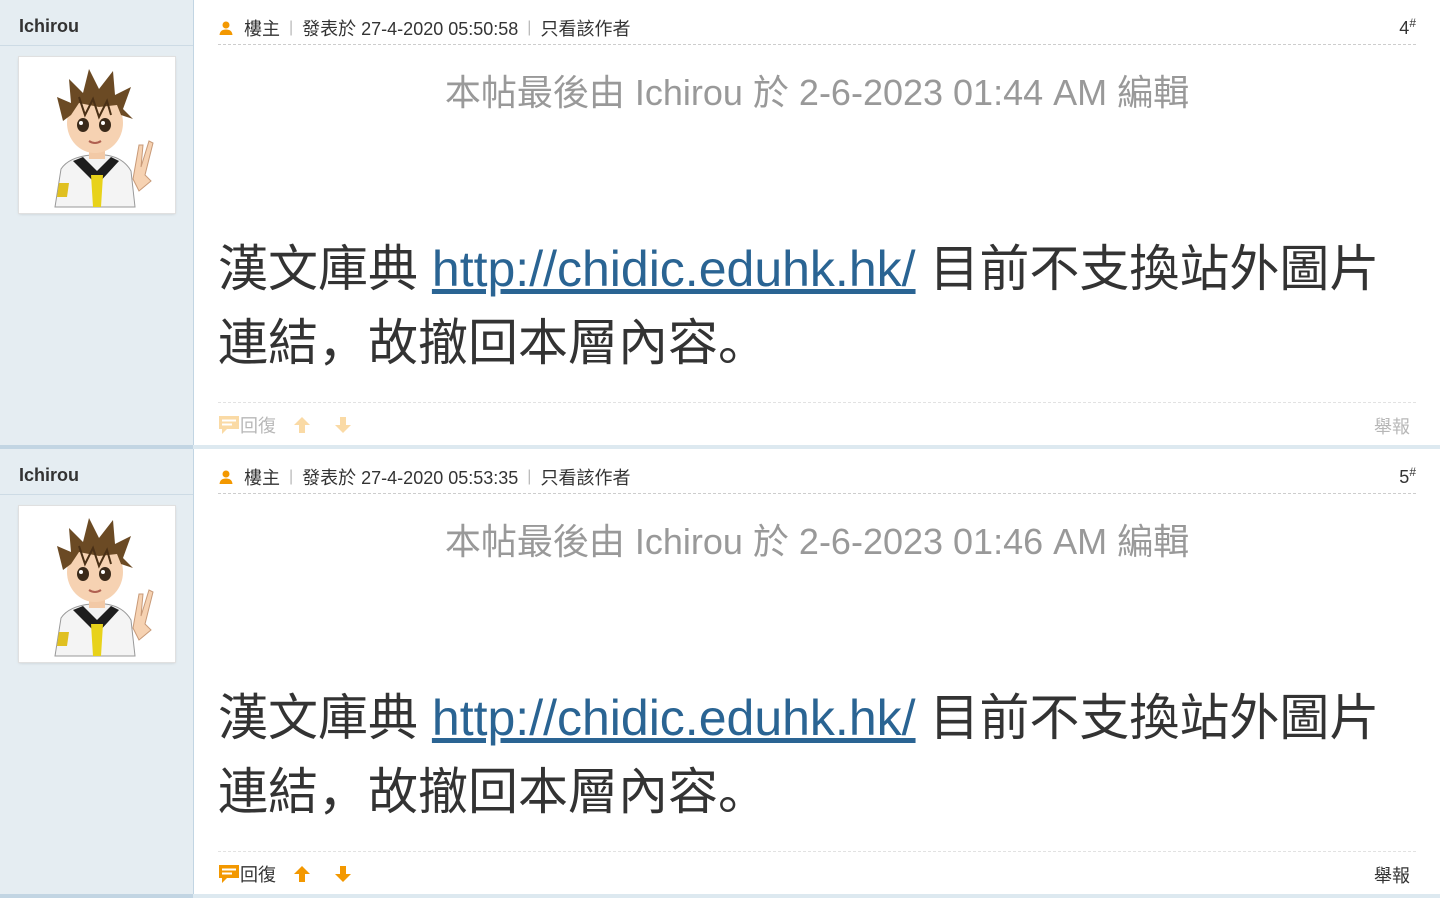 Image resolution: width=1440 pixels, height=900 pixels. I want to click on edit-note: 本帖最後由 Ichirou 於 2-6-2023 01:44 AM 編輯, so click(817, 92).